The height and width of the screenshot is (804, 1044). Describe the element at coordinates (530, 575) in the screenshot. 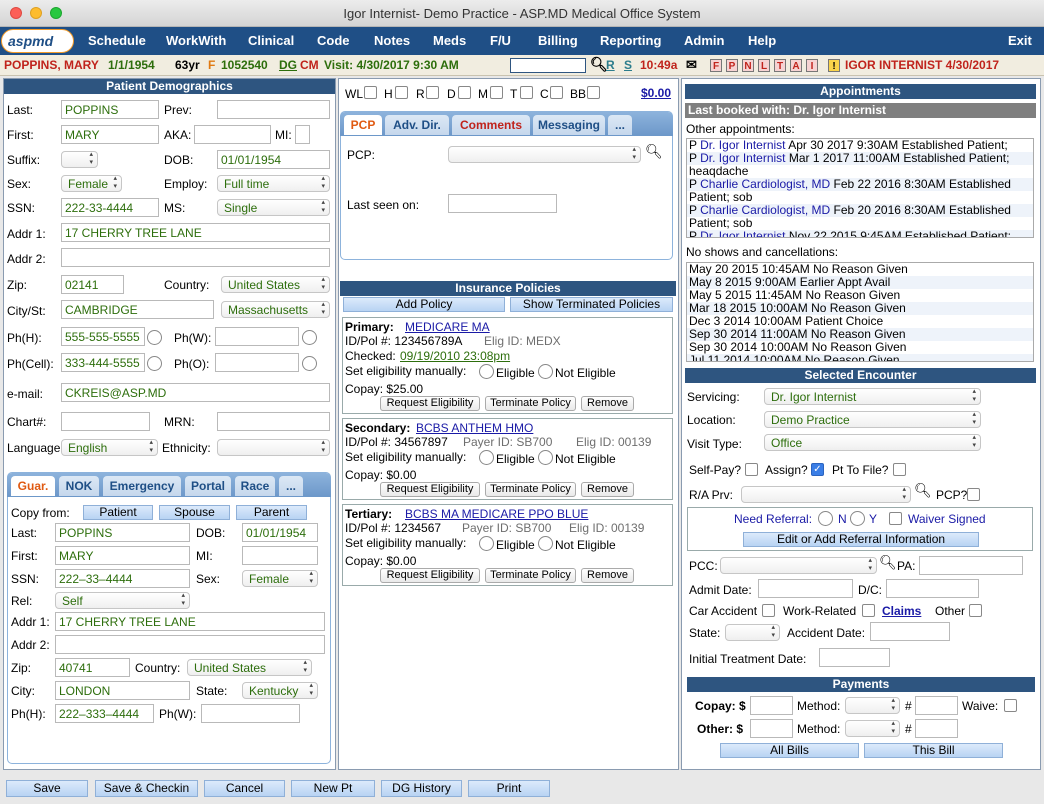

I see `tertiary-terminate-policy-button: Terminate Policy` at that location.